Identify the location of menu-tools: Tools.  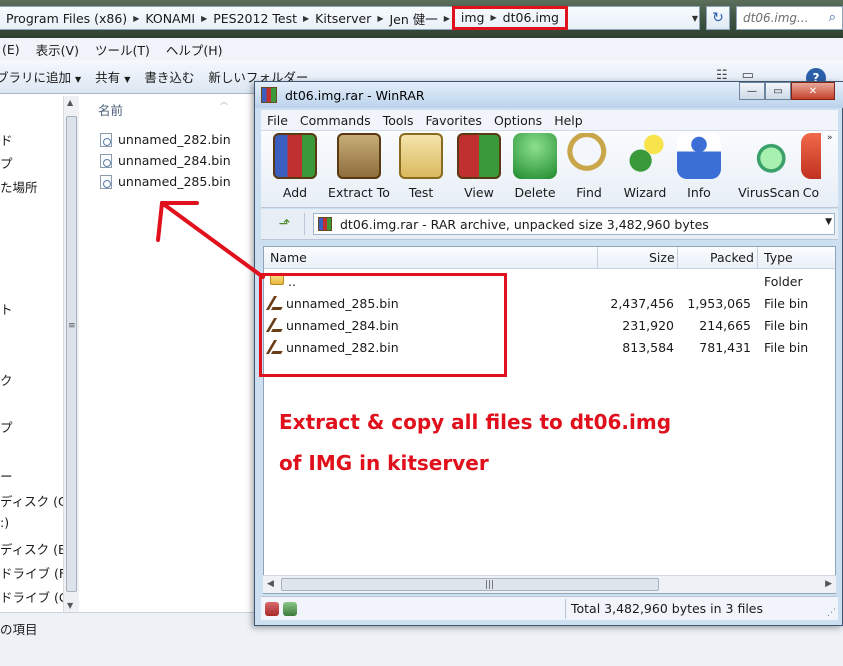
(398, 120).